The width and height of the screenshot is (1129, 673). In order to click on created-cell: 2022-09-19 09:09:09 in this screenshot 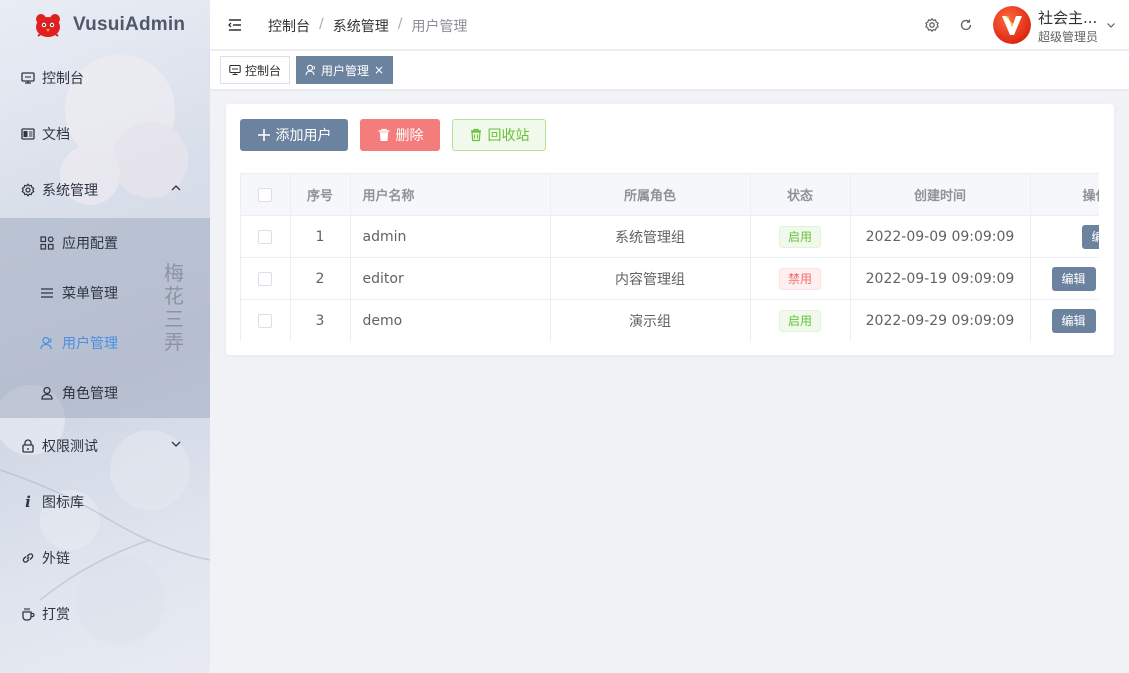, I will do `click(940, 278)`.